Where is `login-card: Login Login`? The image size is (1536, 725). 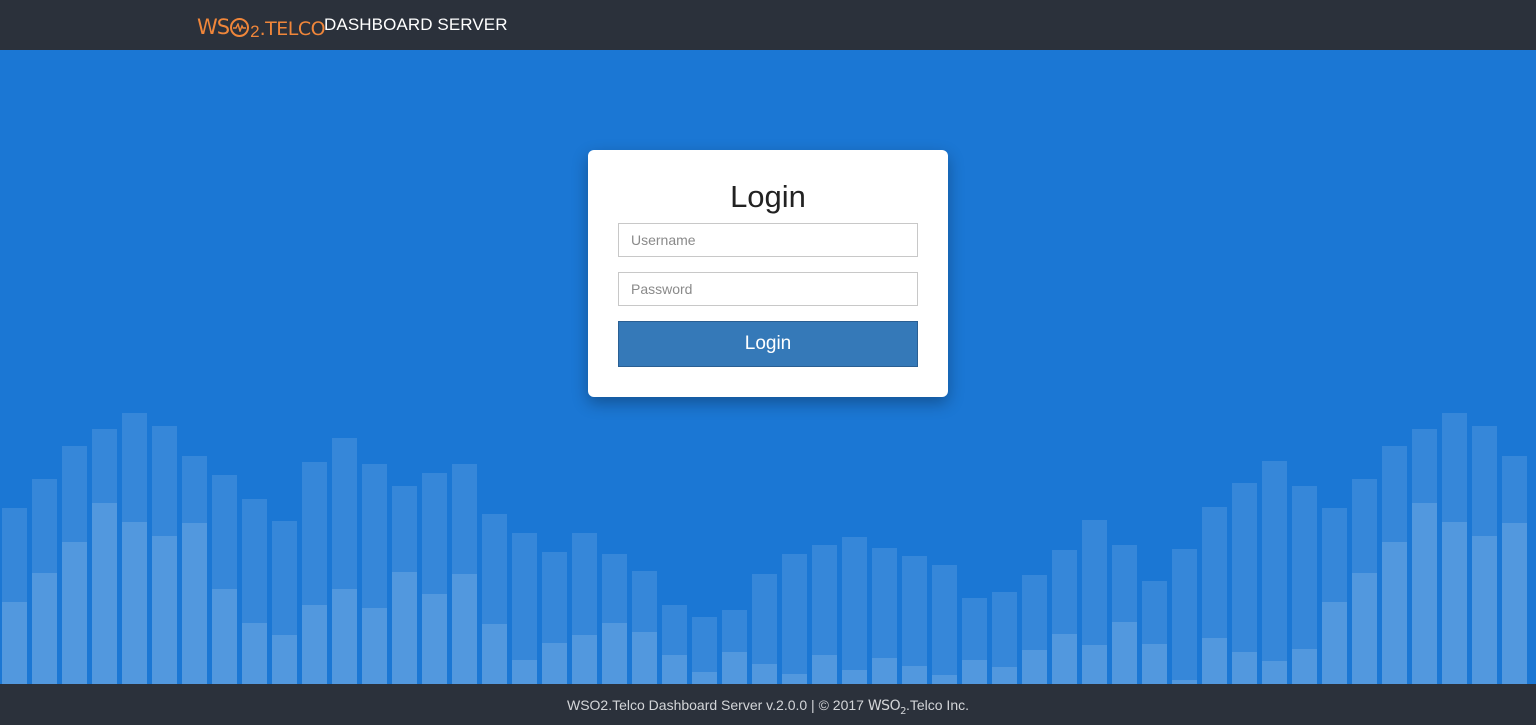
login-card: Login Login is located at coordinates (768, 273).